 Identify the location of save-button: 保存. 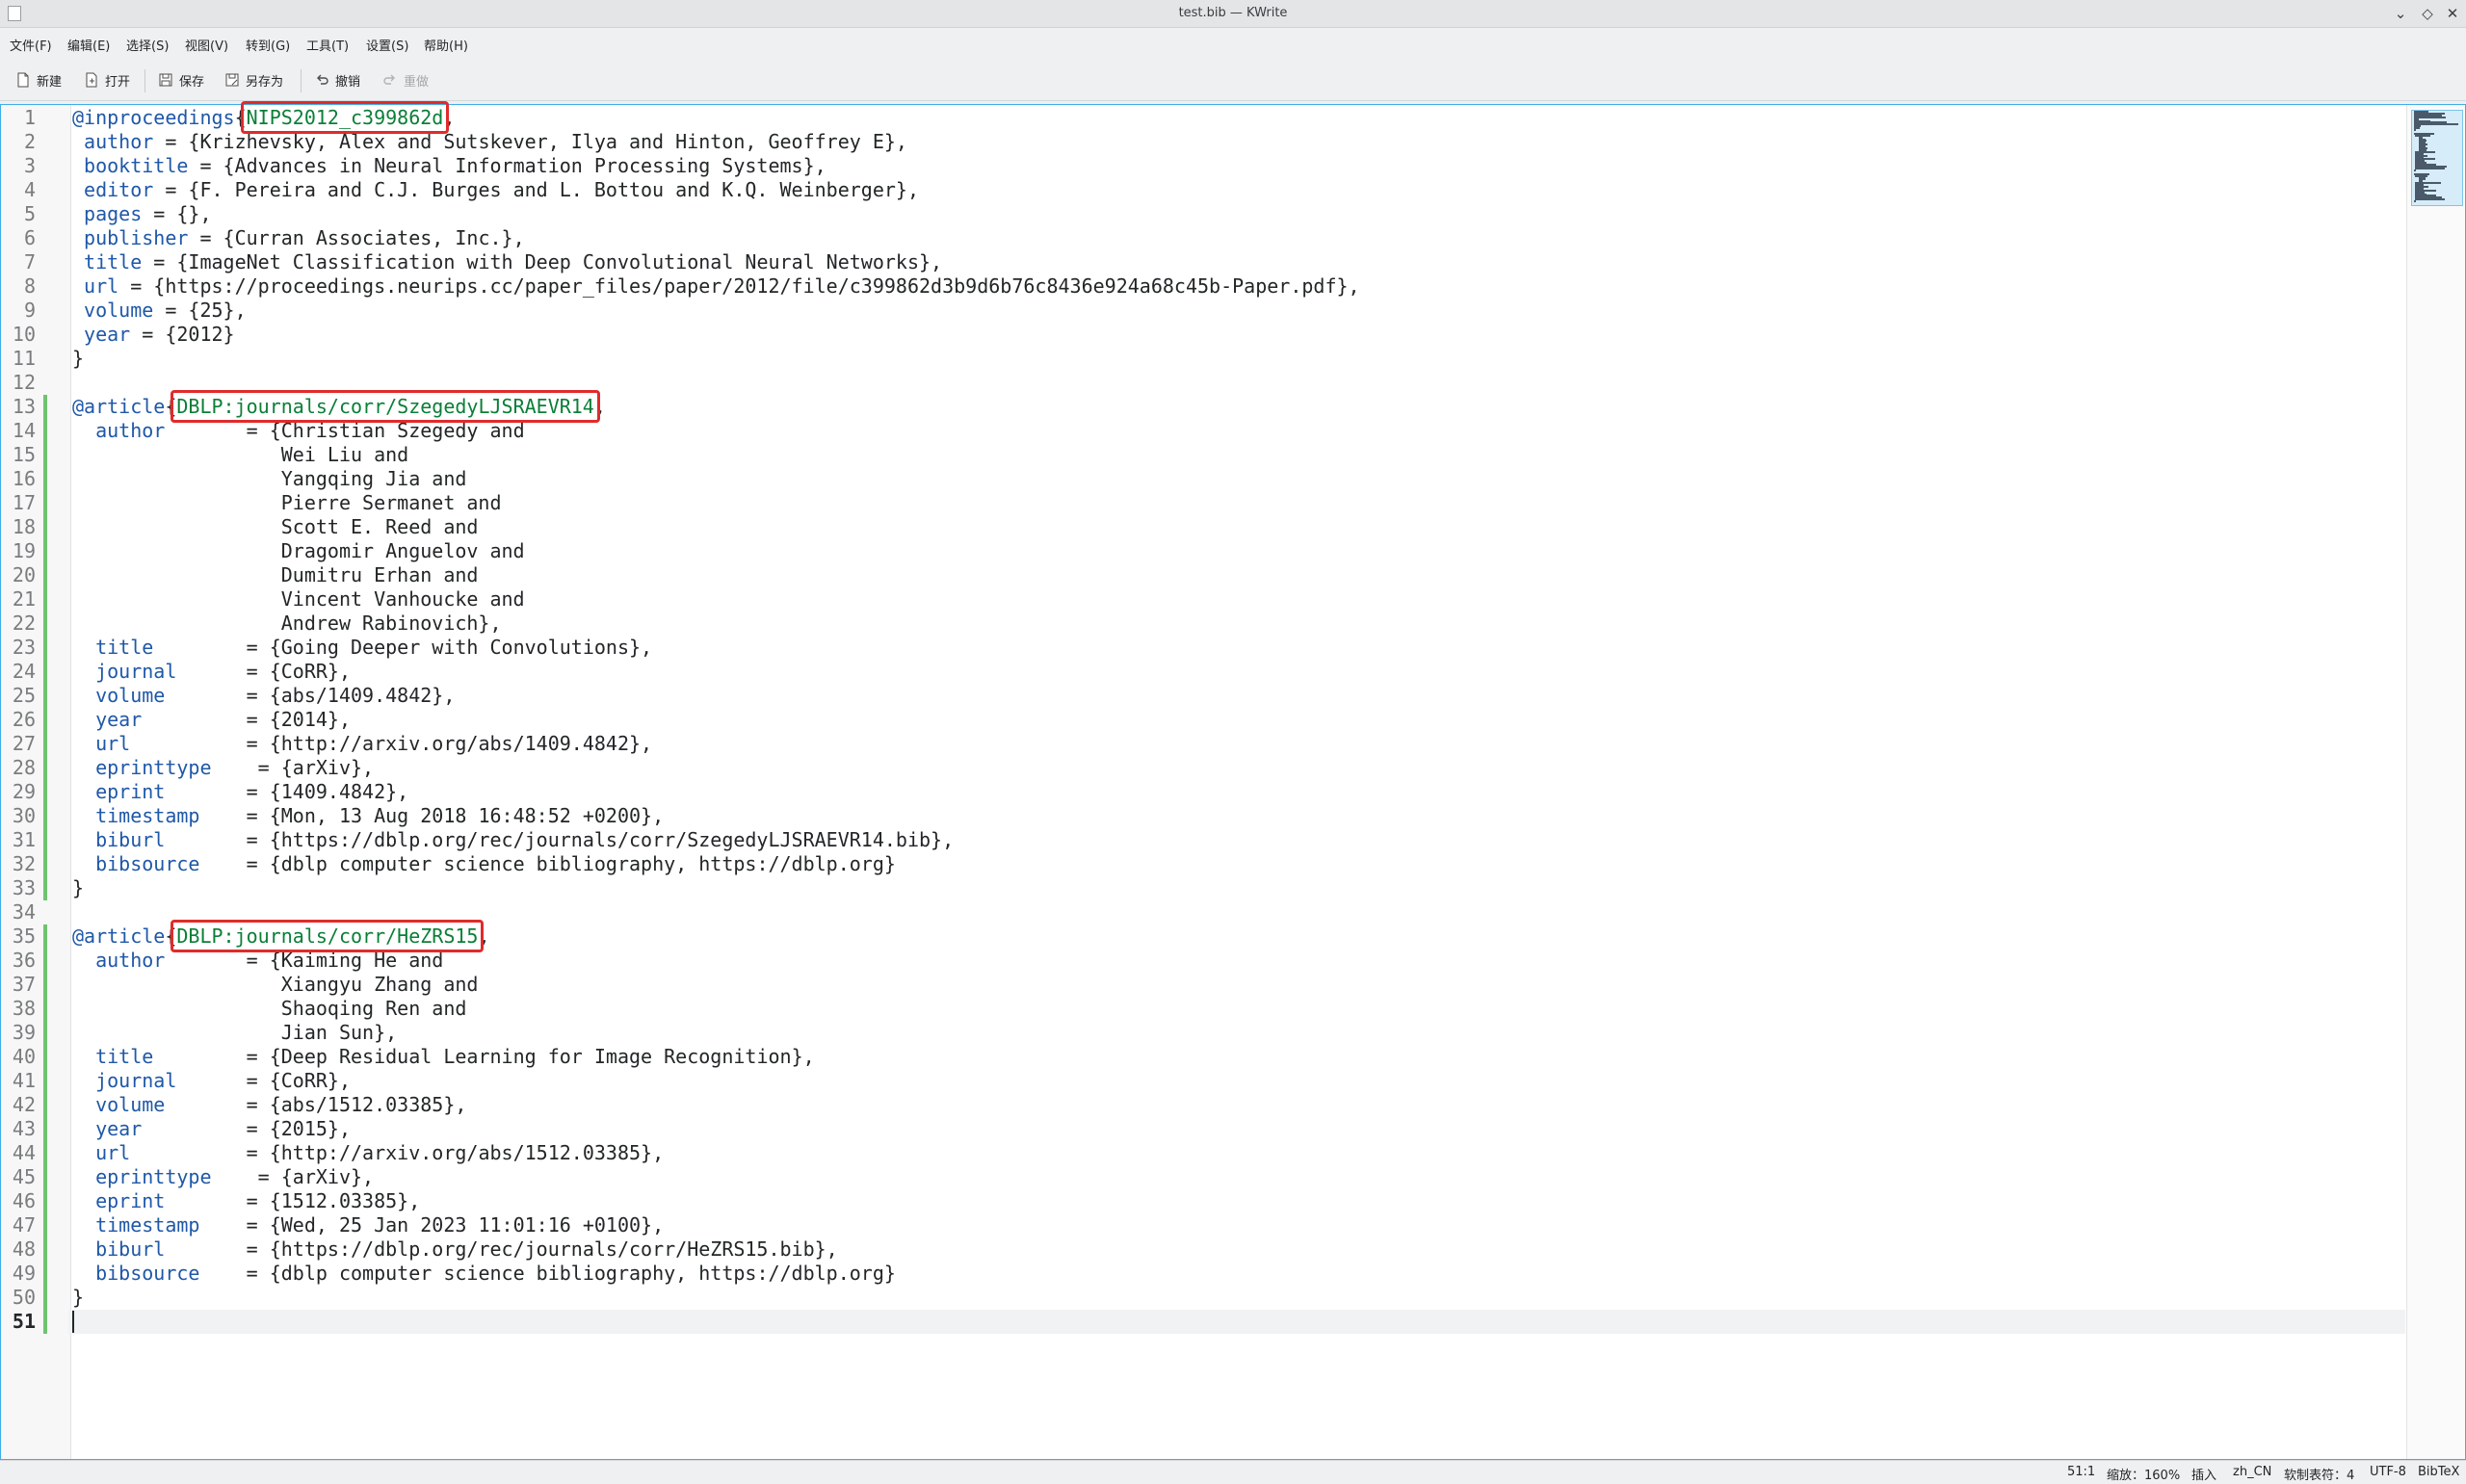
(181, 80).